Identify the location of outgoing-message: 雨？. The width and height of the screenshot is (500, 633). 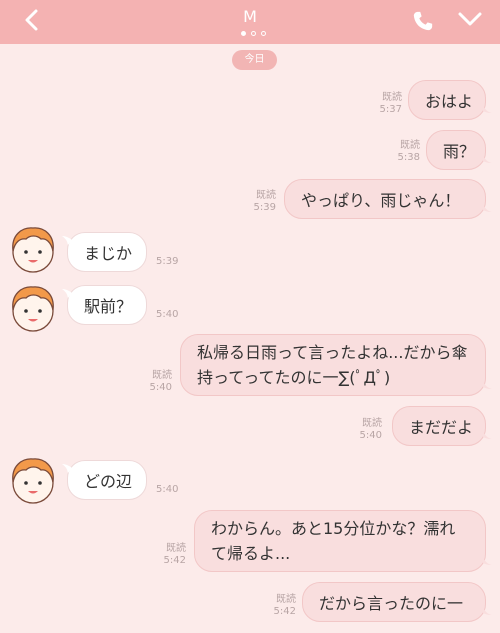
(456, 150).